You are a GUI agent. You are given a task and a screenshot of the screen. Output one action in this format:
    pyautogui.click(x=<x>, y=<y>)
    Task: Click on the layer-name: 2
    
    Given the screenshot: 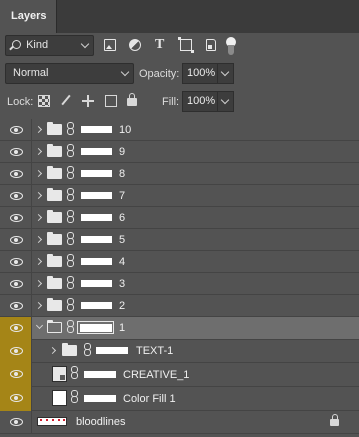 What is the action you would take?
    pyautogui.click(x=122, y=306)
    